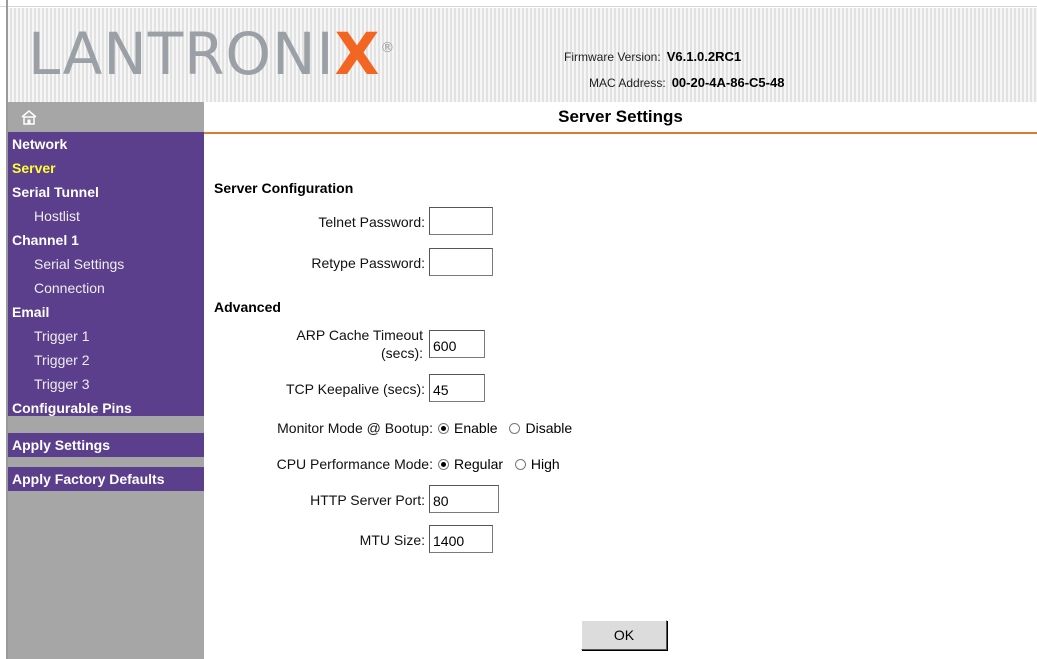  Describe the element at coordinates (106, 288) in the screenshot. I see `sidebar-item-connection: Connection` at that location.